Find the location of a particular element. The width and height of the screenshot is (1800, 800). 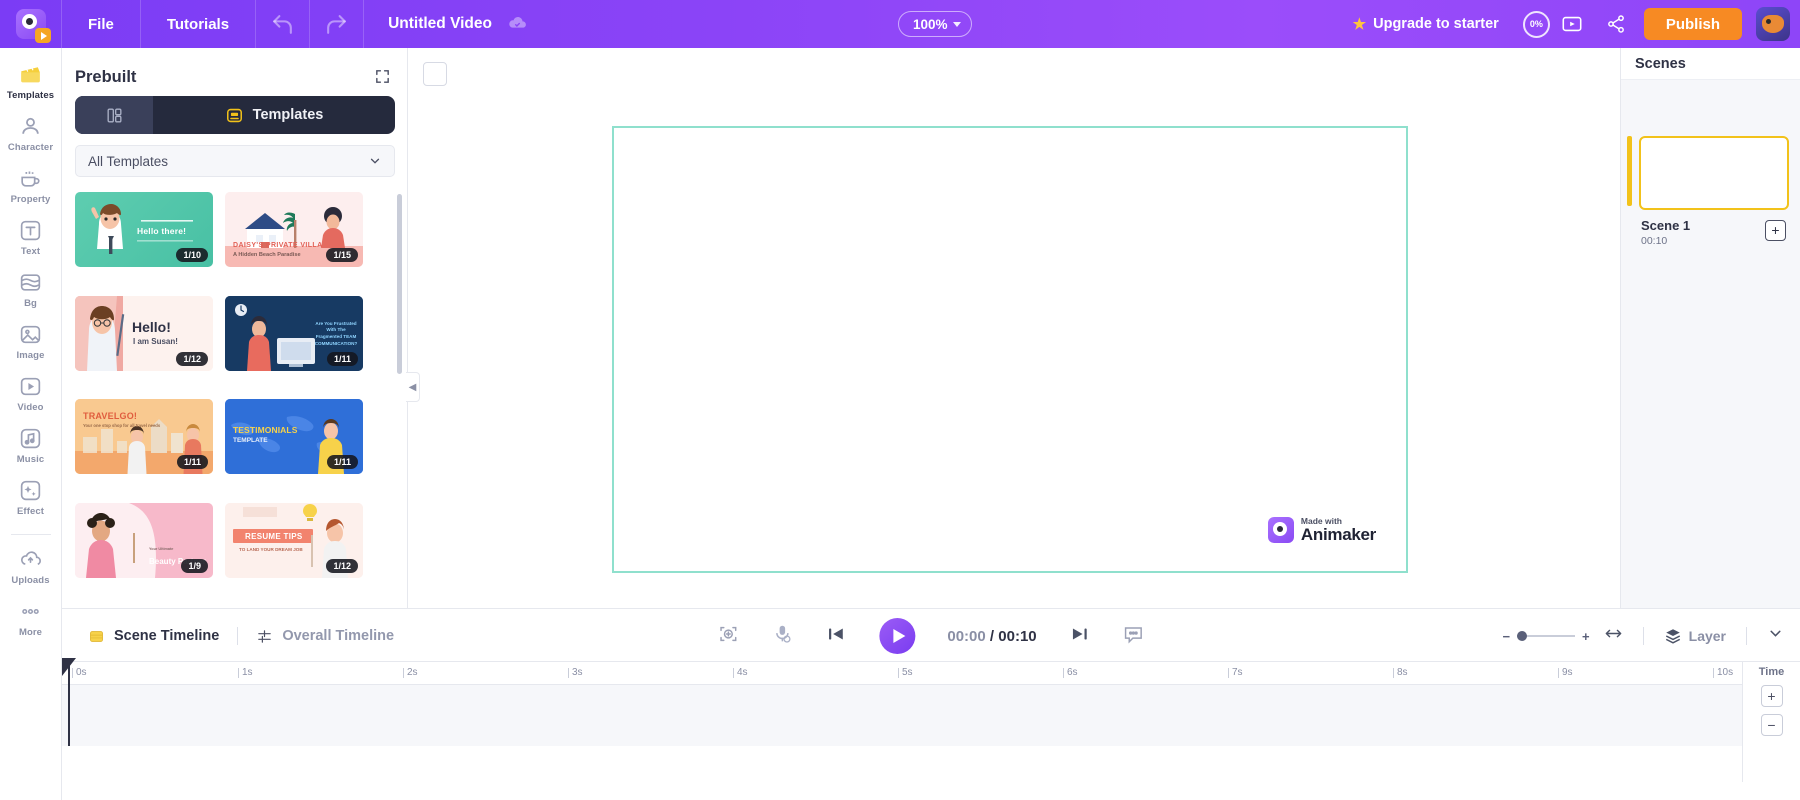

usage-percent-ring: 0% is located at coordinates (1536, 24).